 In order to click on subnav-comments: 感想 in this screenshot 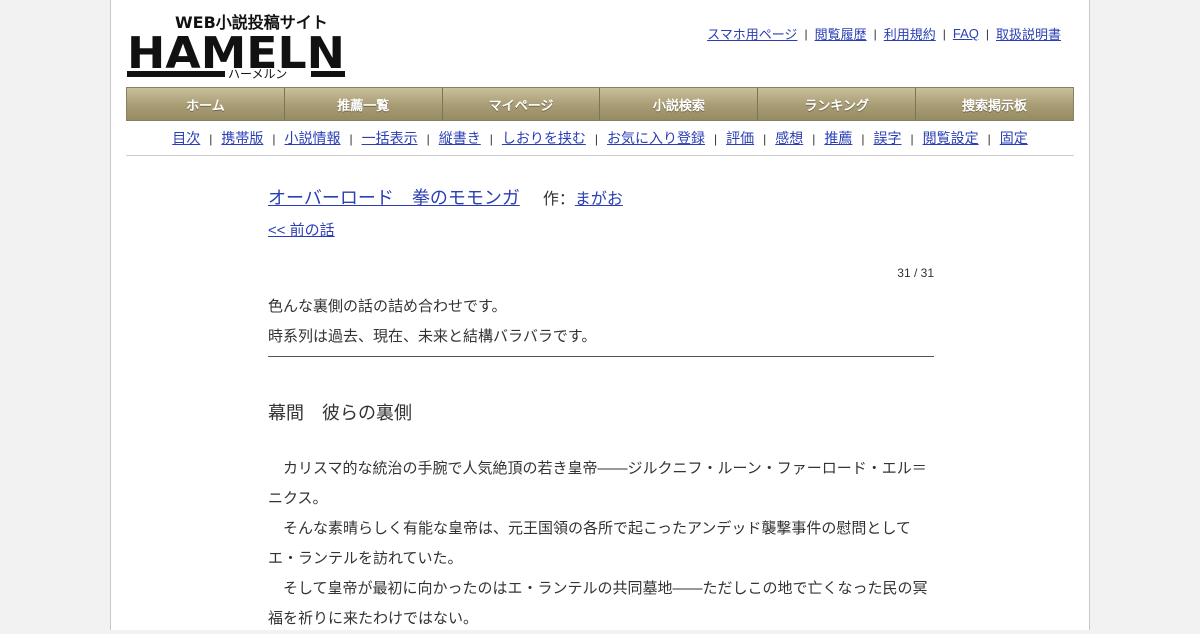, I will do `click(789, 138)`.